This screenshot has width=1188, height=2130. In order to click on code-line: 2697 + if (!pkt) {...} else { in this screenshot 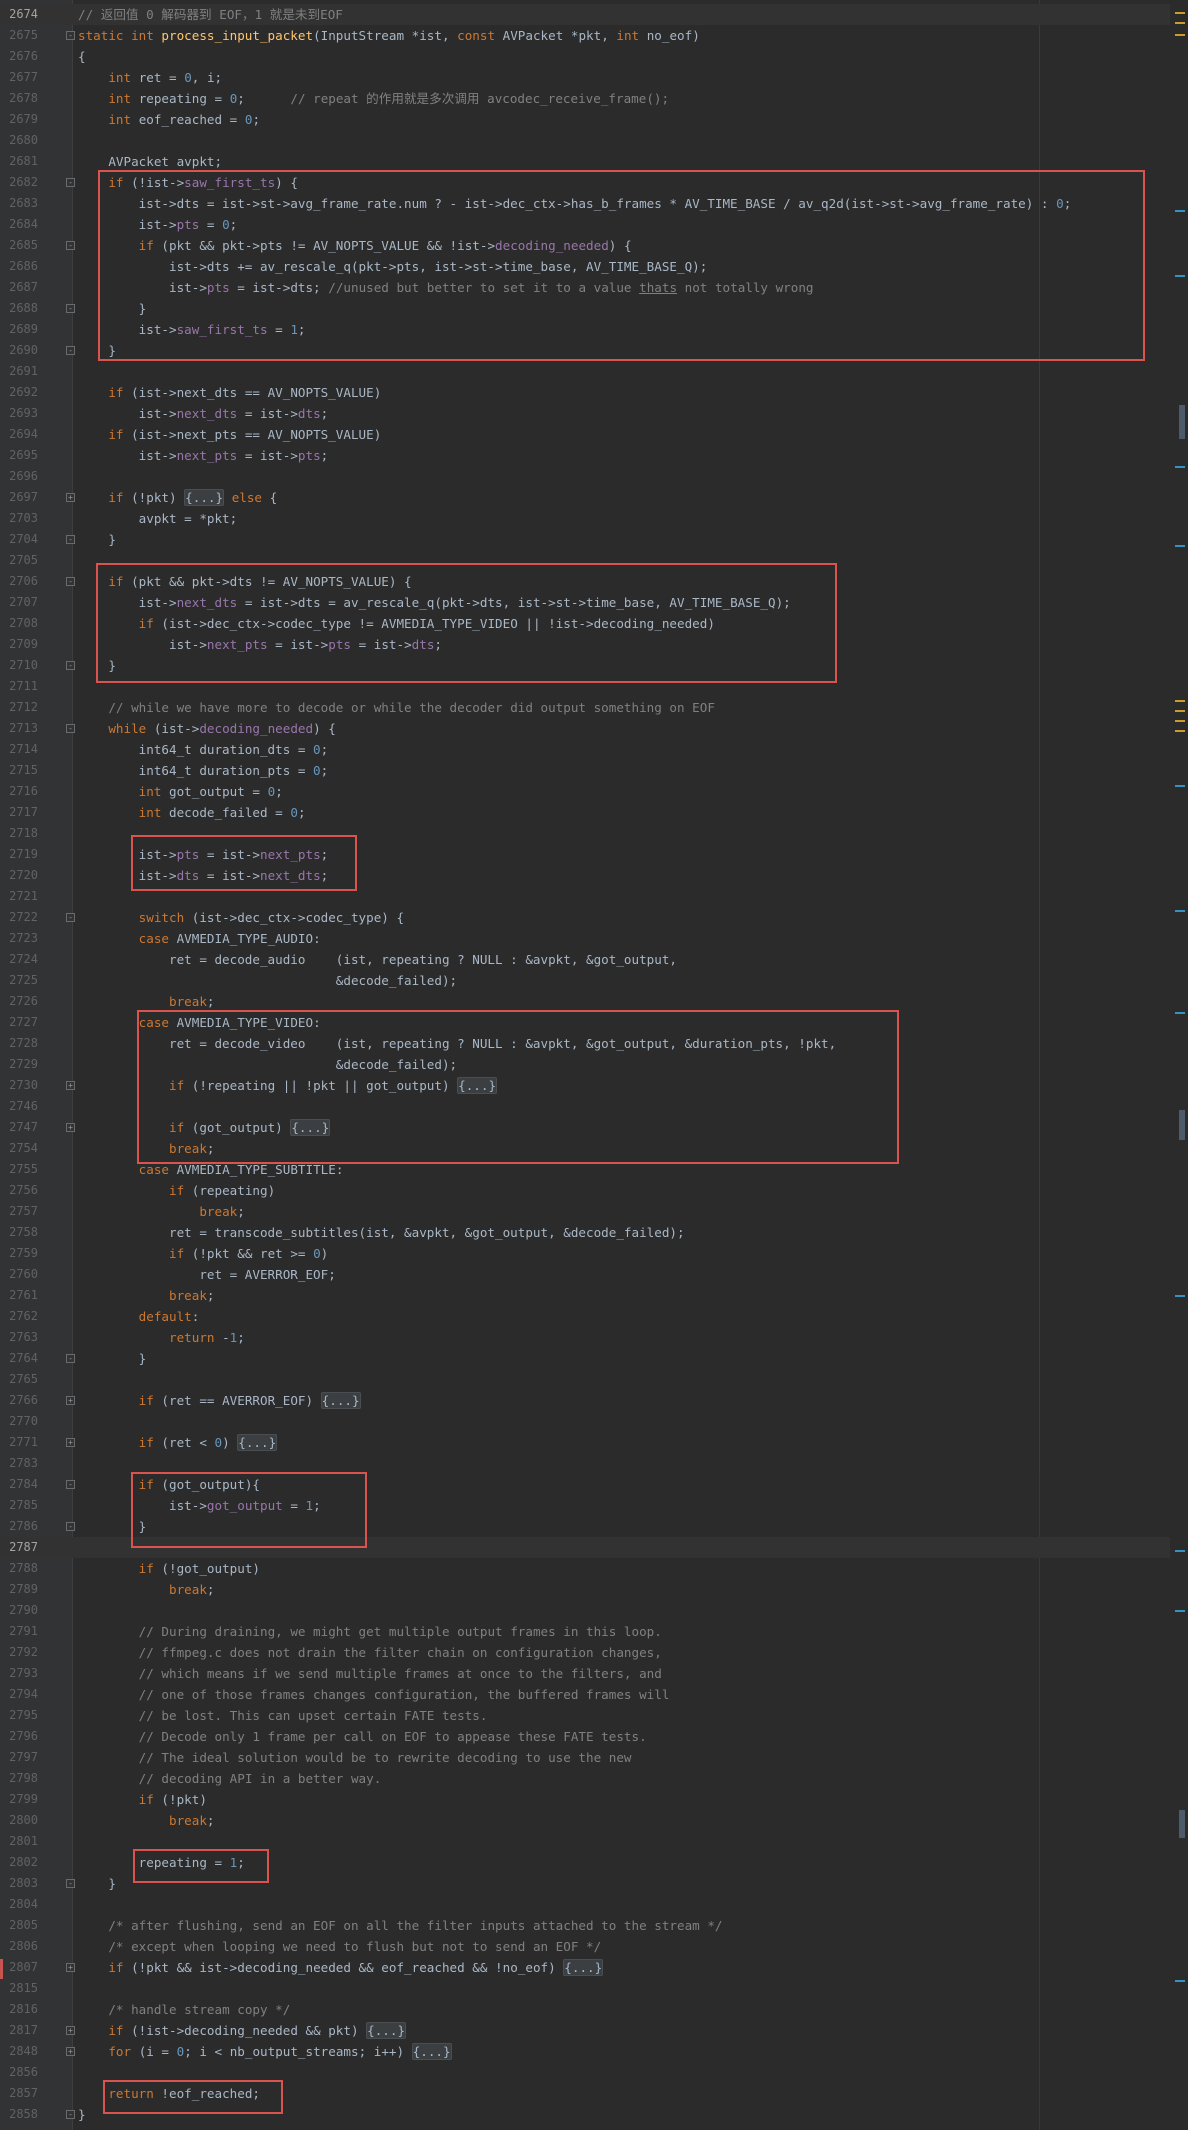, I will do `click(585, 497)`.